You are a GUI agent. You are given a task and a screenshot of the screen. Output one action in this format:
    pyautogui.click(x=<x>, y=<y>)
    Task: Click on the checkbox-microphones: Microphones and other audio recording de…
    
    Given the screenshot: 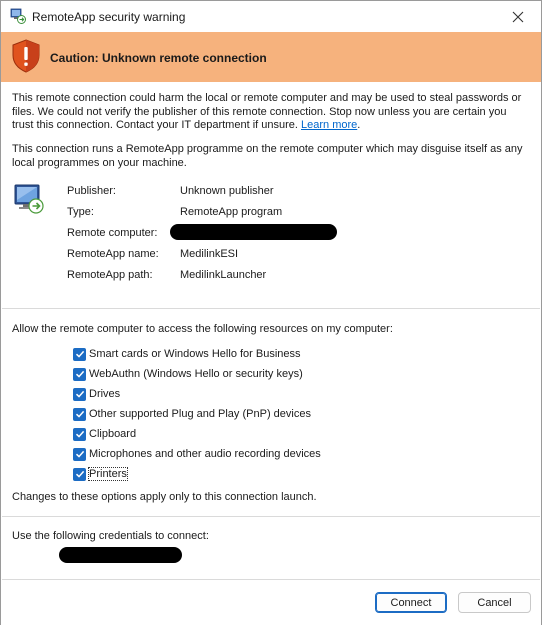 What is the action you would take?
    pyautogui.click(x=197, y=454)
    